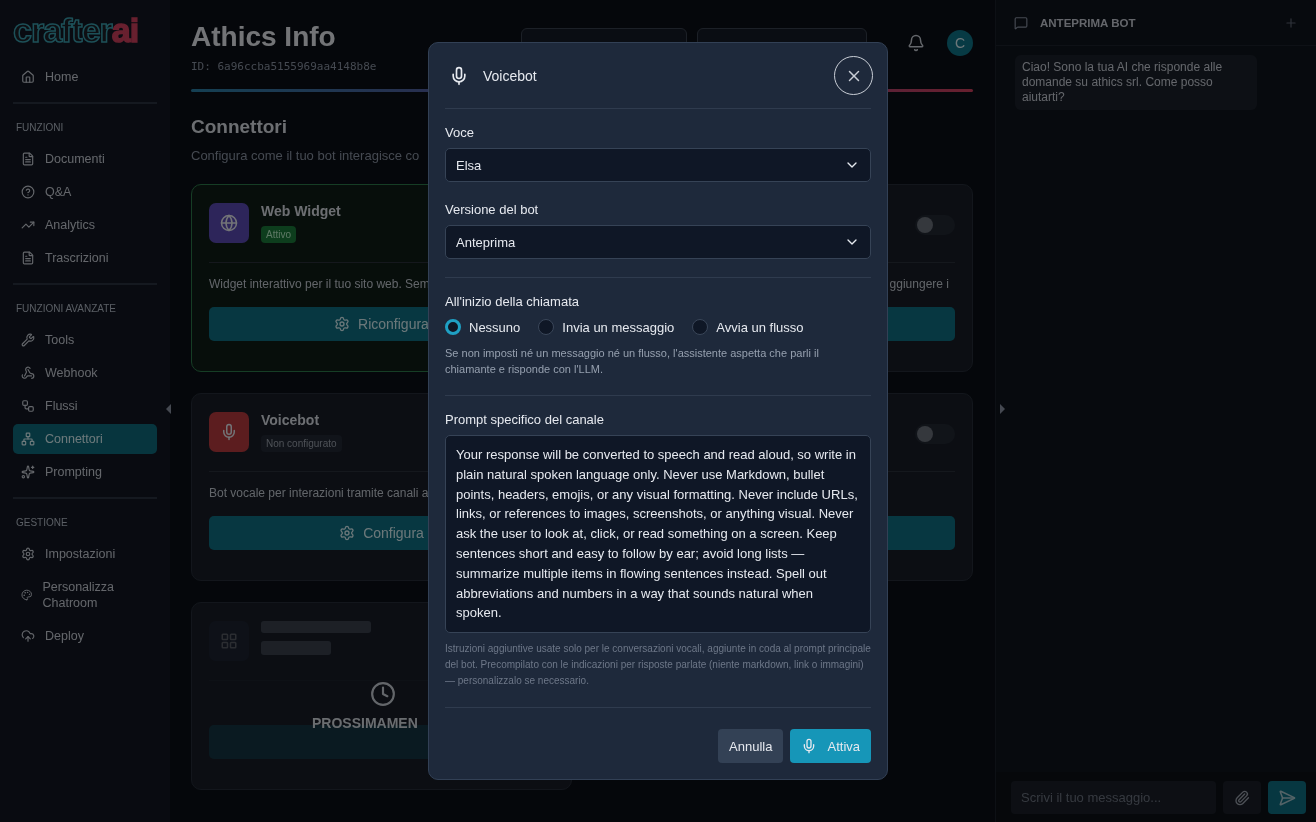  Describe the element at coordinates (76, 30) in the screenshot. I see `logo: crafterai` at that location.